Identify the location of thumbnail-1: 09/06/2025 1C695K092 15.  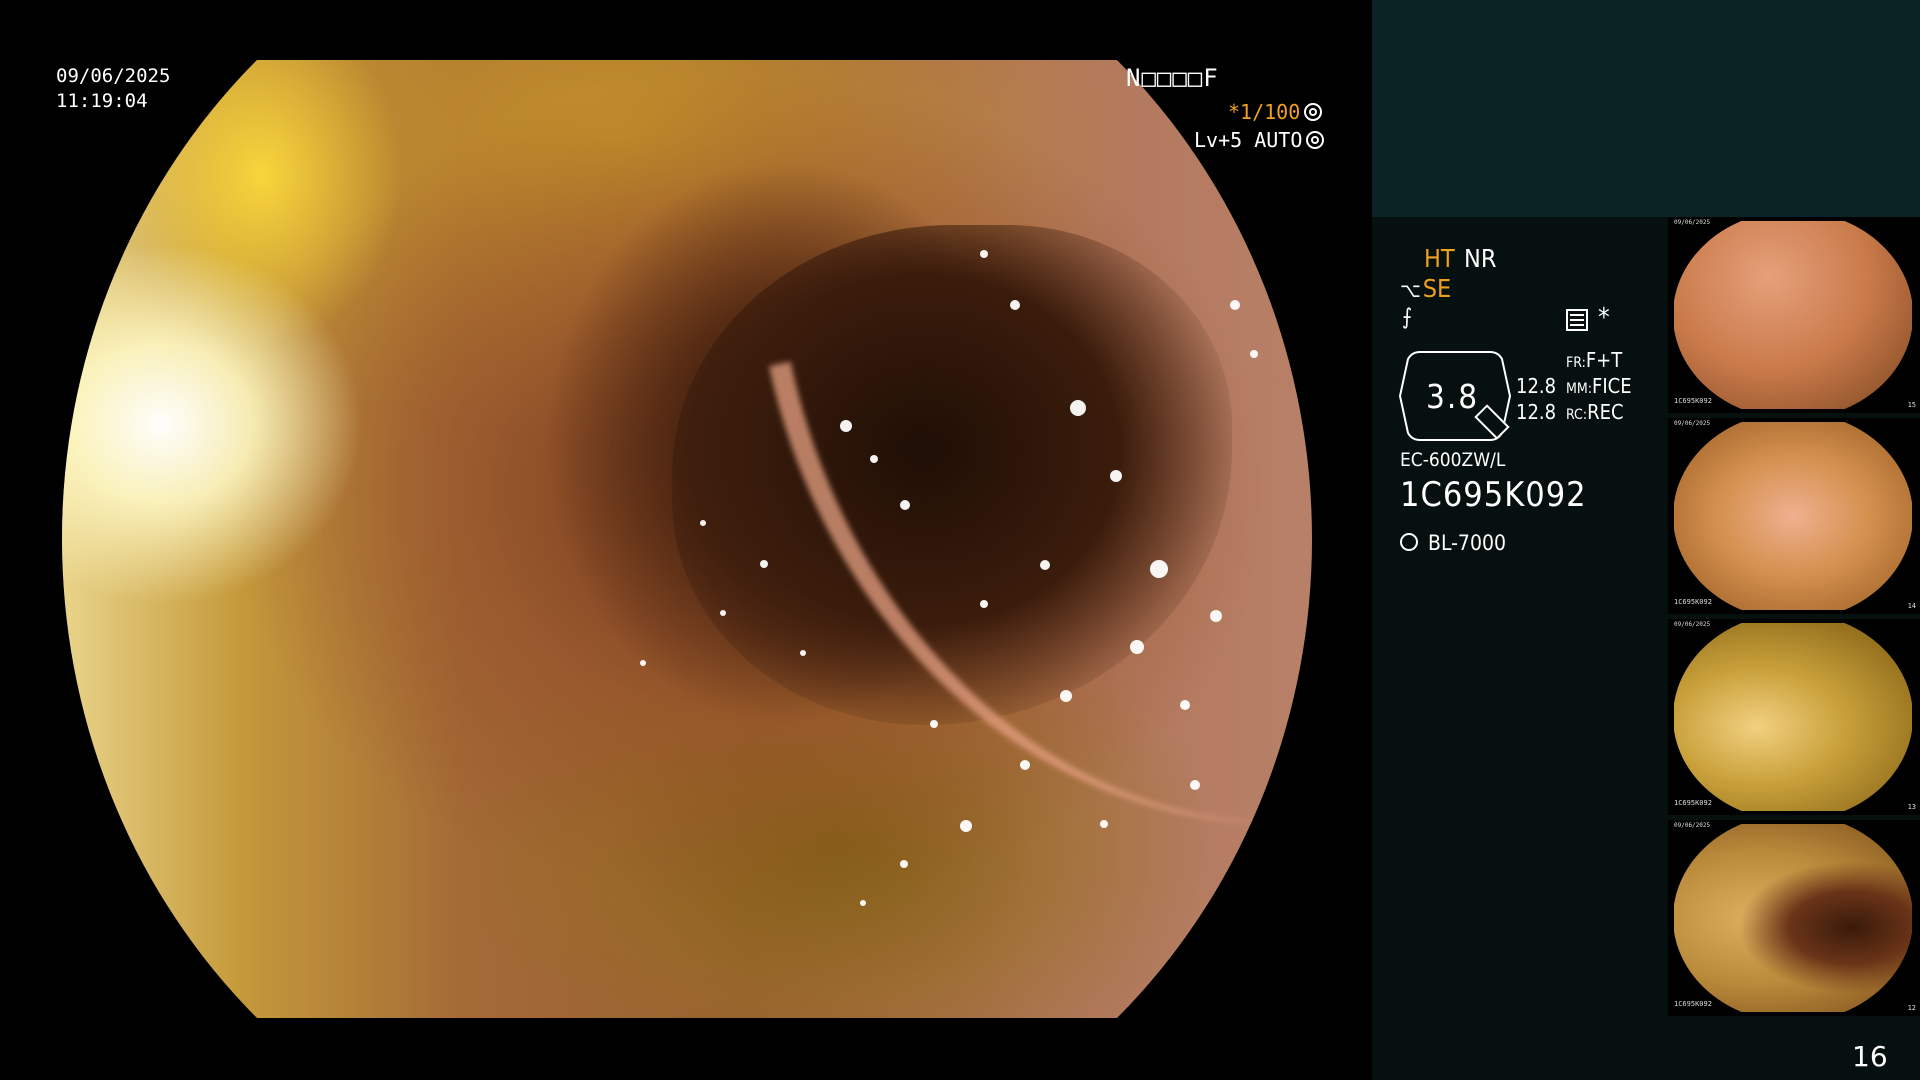
(1794, 315).